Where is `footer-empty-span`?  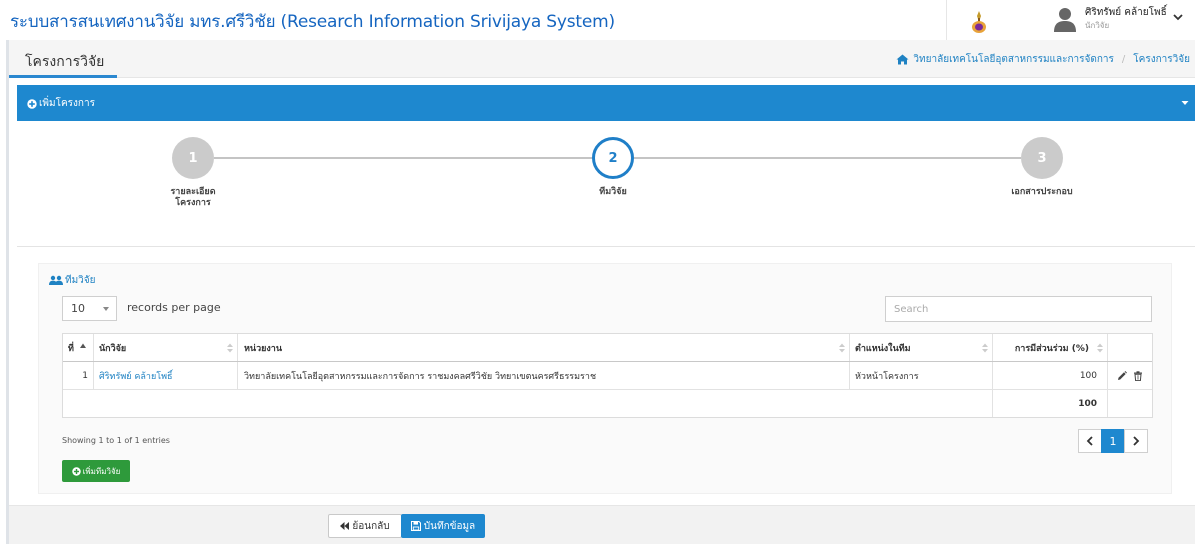 footer-empty-span is located at coordinates (528, 403).